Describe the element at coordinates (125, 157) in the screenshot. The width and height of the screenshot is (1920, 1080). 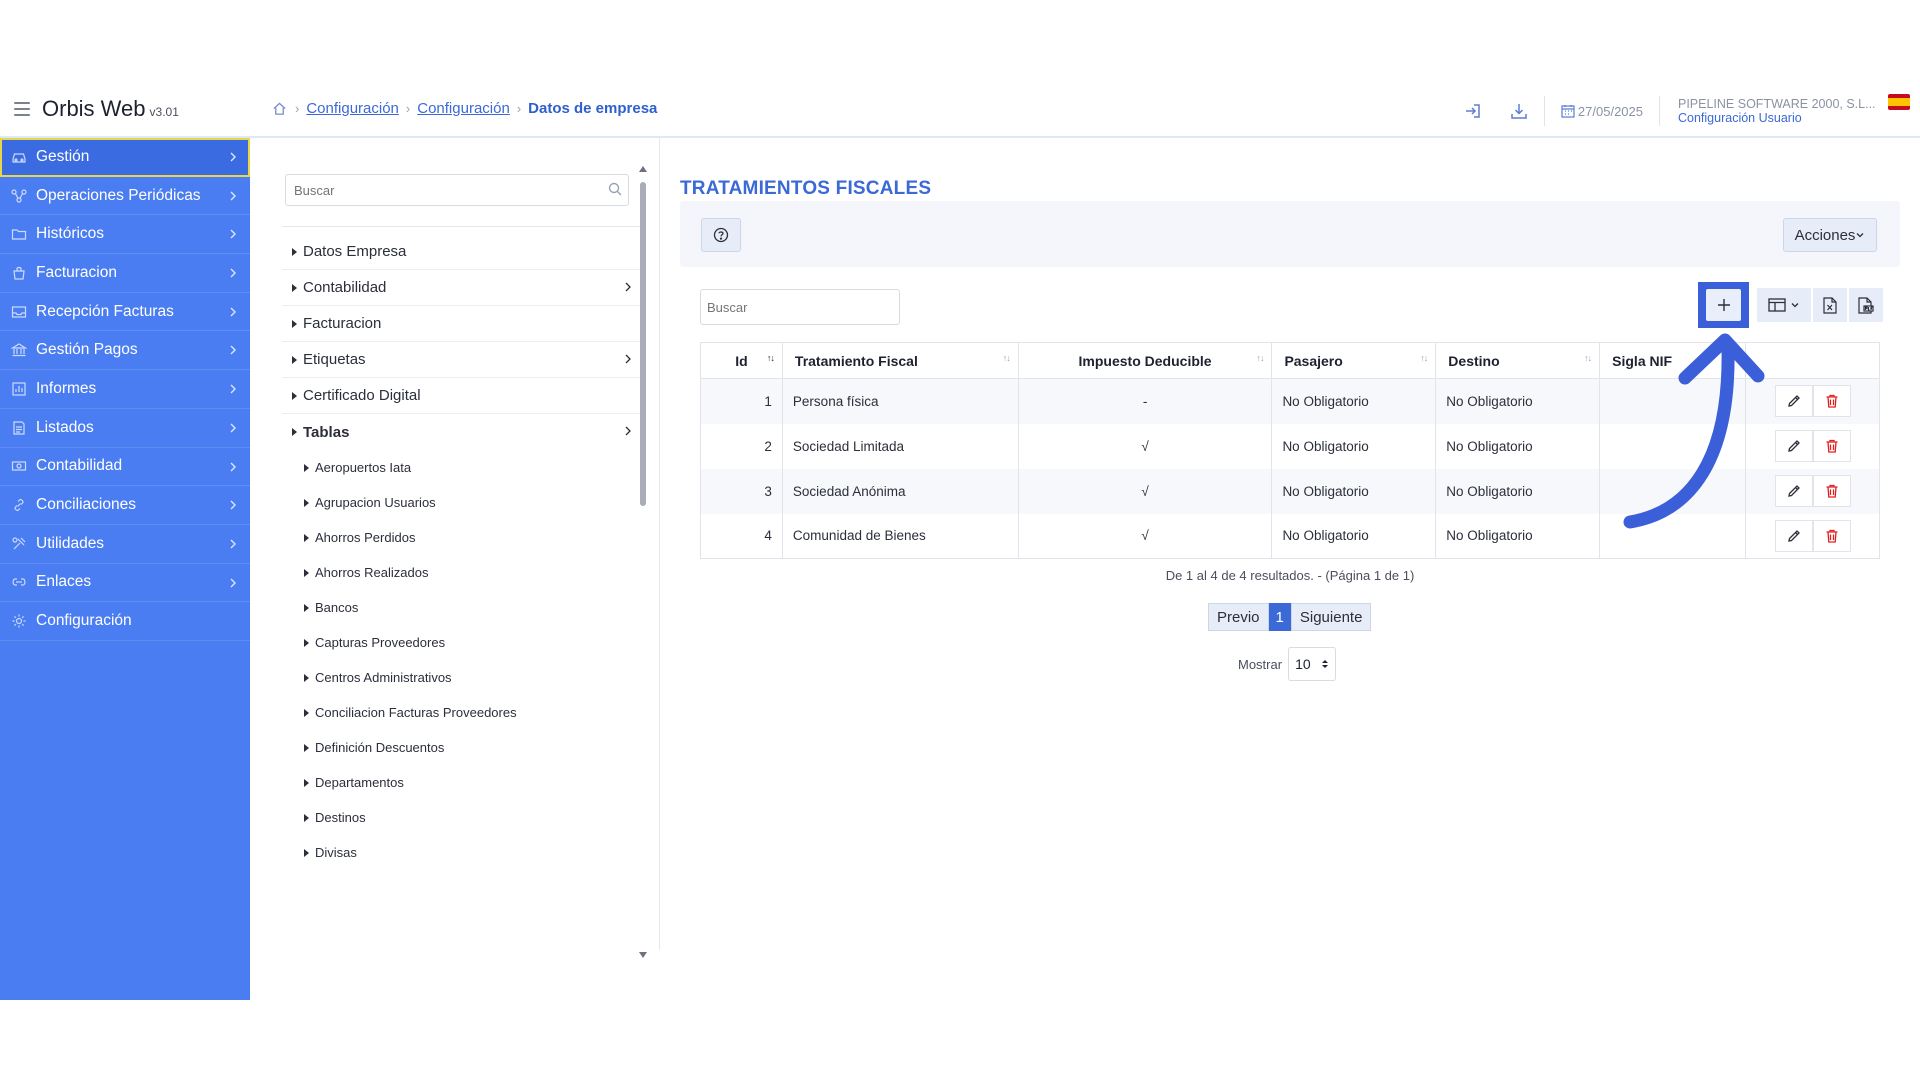
I see `sidebar-item-gestión: Gestión` at that location.